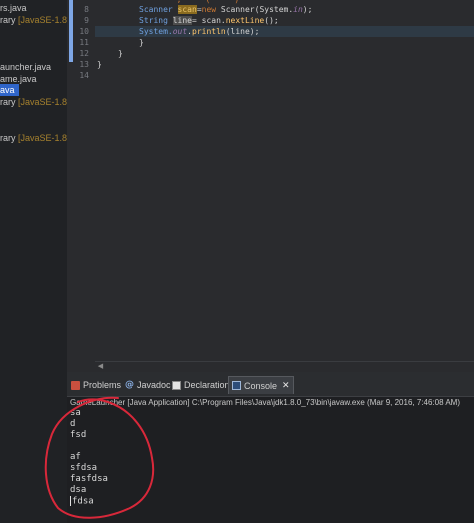 The image size is (474, 523). Describe the element at coordinates (78, 435) in the screenshot. I see `console-line: fsd` at that location.